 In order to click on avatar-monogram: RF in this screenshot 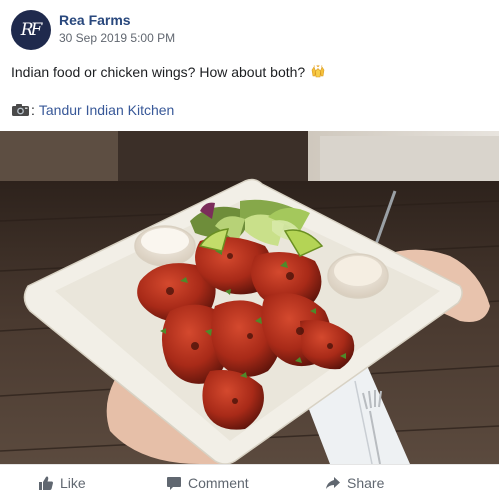, I will do `click(31, 30)`.